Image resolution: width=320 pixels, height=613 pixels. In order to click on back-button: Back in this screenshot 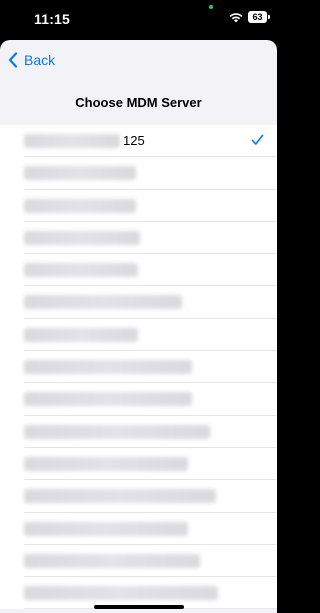, I will do `click(31, 60)`.